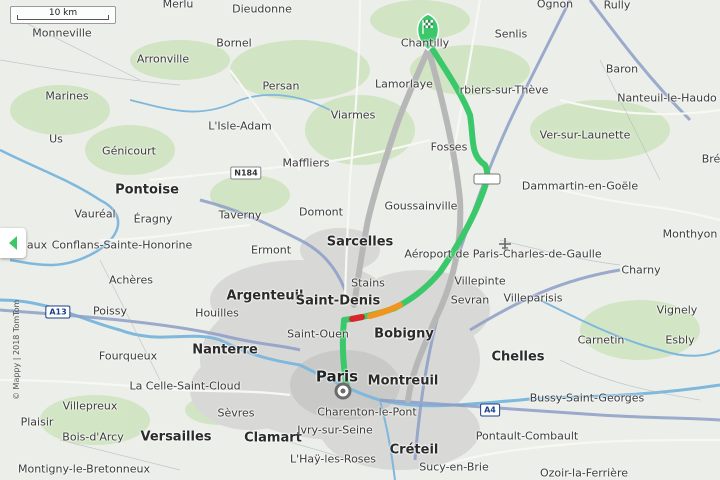 The width and height of the screenshot is (720, 480). I want to click on place-label: Saint-Denis, so click(338, 301).